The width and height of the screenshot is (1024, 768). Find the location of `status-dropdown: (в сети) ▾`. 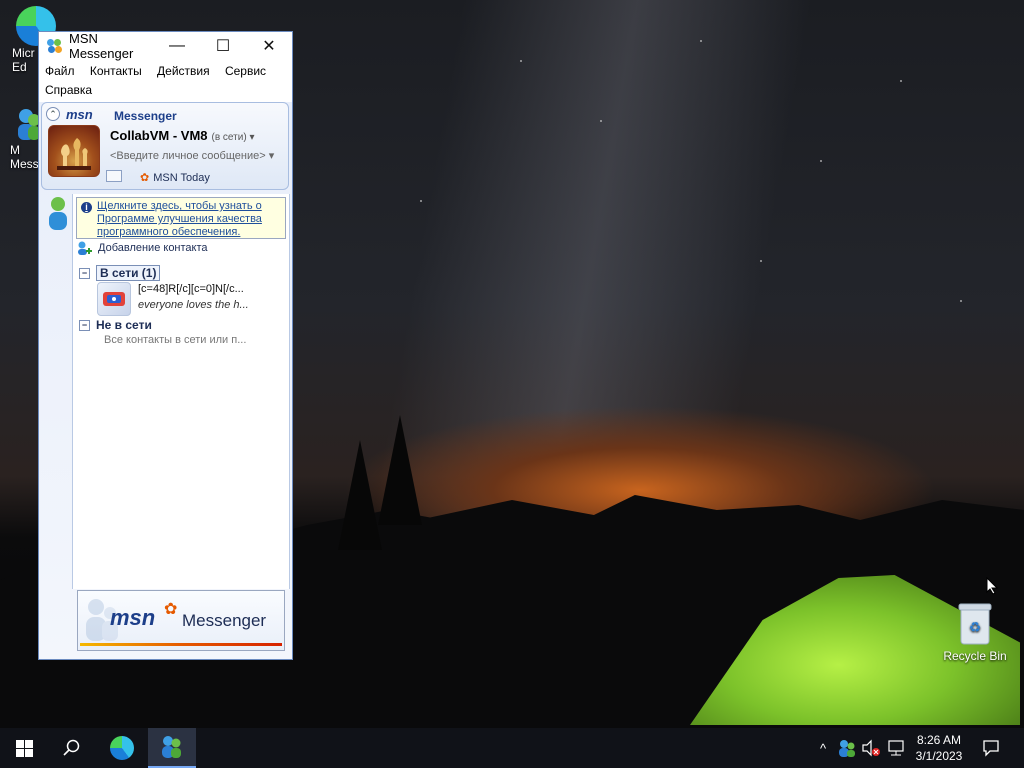

status-dropdown: (в сети) ▾ is located at coordinates (233, 137).